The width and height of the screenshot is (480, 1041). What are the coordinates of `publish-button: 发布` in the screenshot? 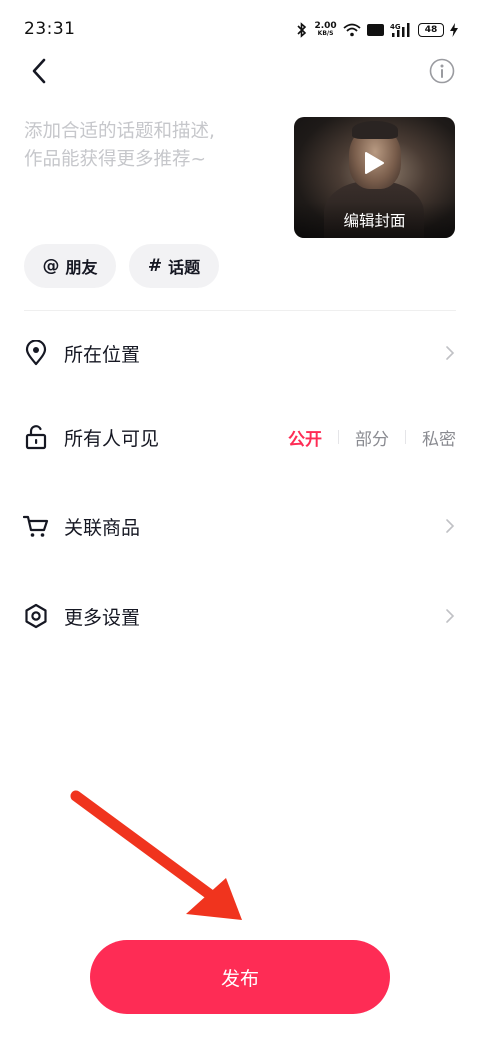 It's located at (240, 977).